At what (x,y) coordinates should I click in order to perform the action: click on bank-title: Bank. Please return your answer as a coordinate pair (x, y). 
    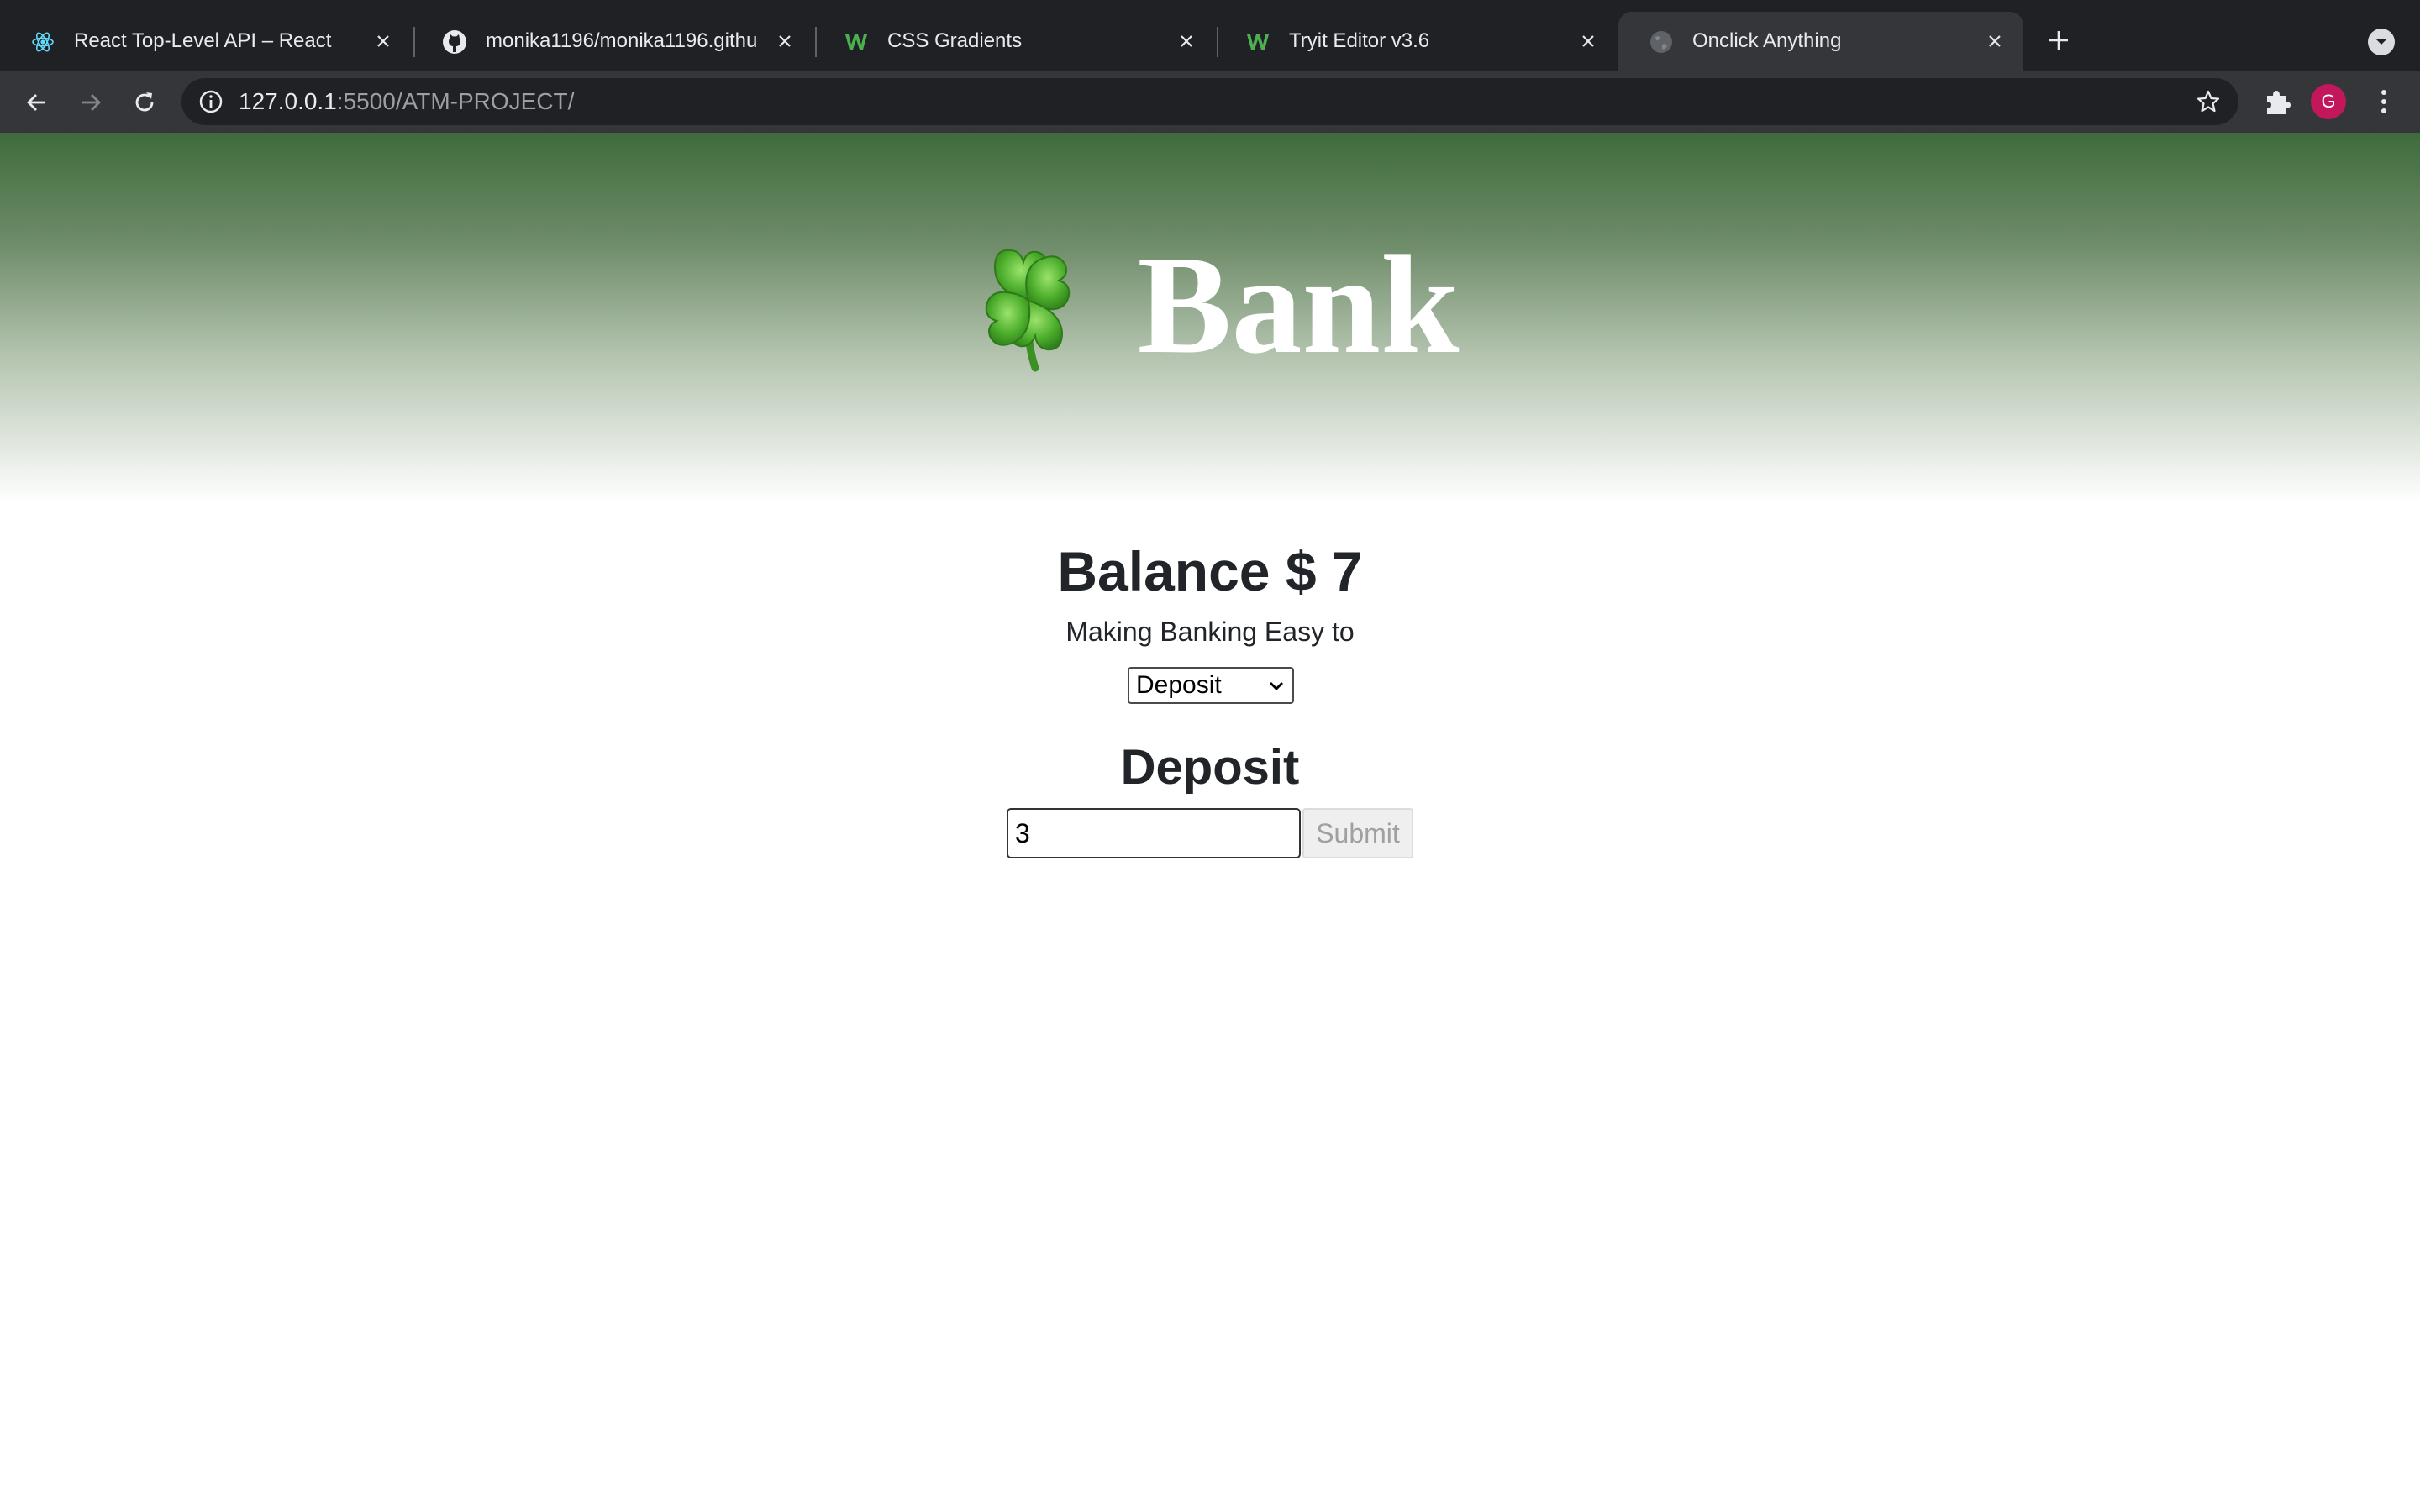
    Looking at the image, I should click on (1298, 305).